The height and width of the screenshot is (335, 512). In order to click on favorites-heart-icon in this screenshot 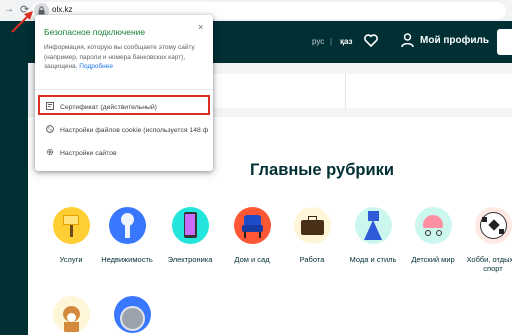, I will do `click(371, 40)`.